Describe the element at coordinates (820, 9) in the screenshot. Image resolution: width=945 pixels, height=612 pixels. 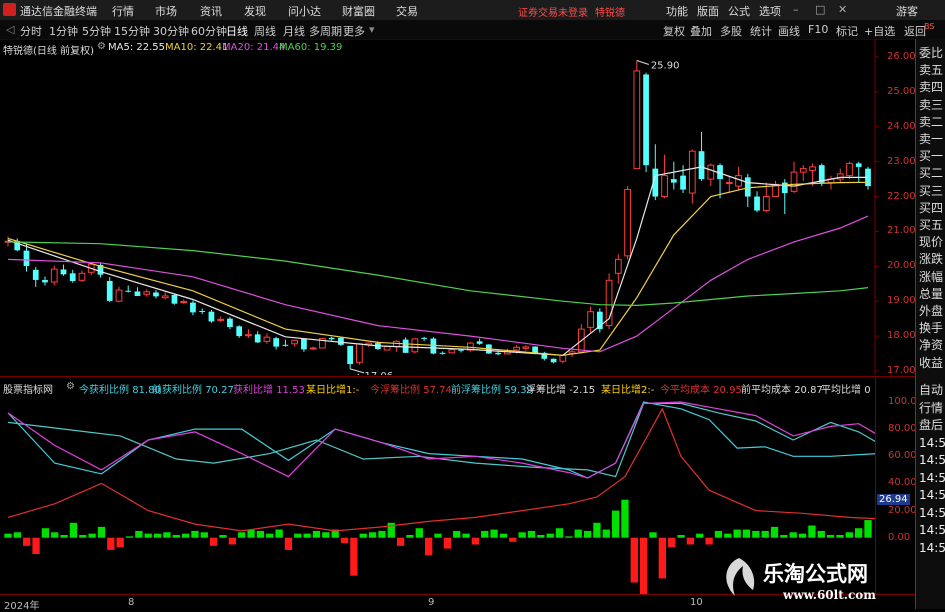
I see `maximize-icon: □` at that location.